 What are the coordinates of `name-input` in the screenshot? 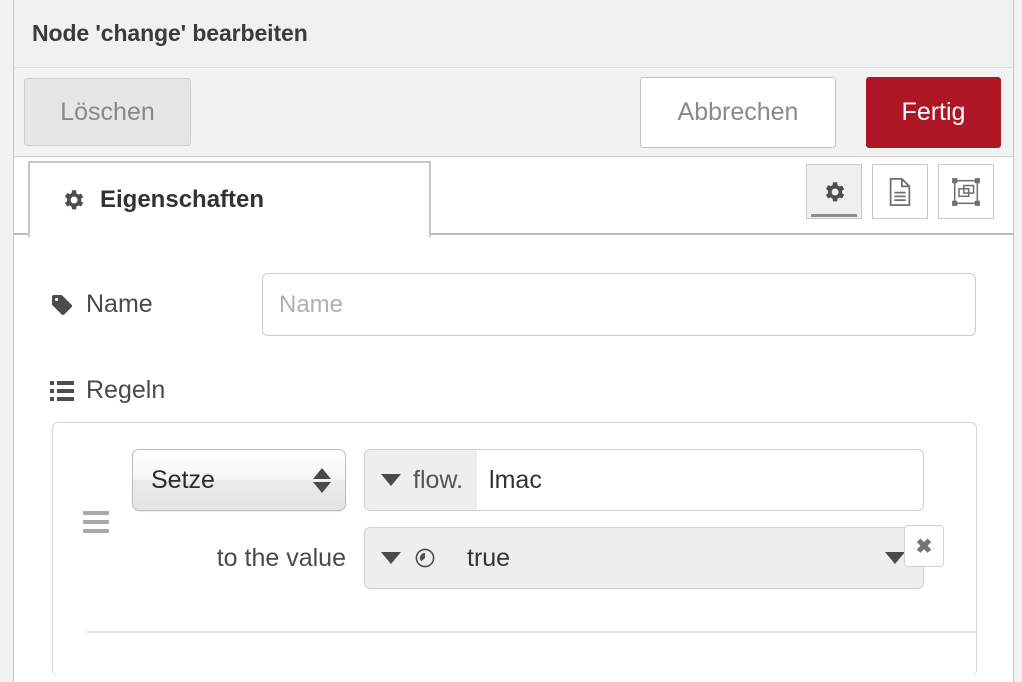 It's located at (619, 304).